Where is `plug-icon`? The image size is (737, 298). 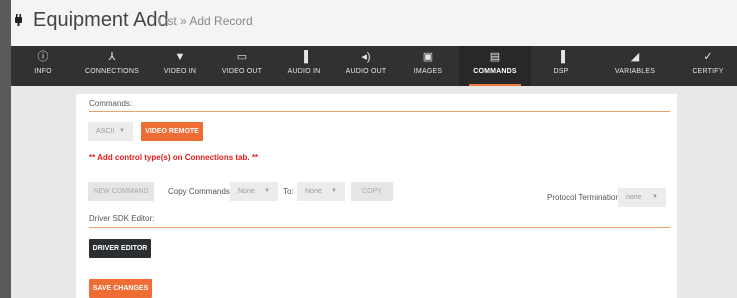
plug-icon is located at coordinates (18, 20).